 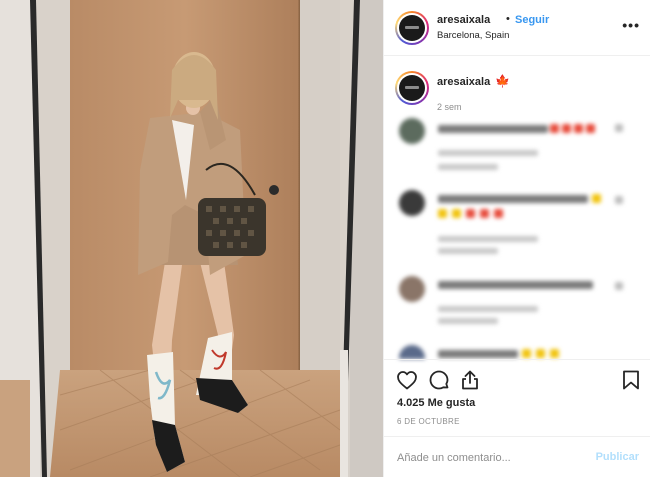 I want to click on comment-input, so click(x=492, y=458).